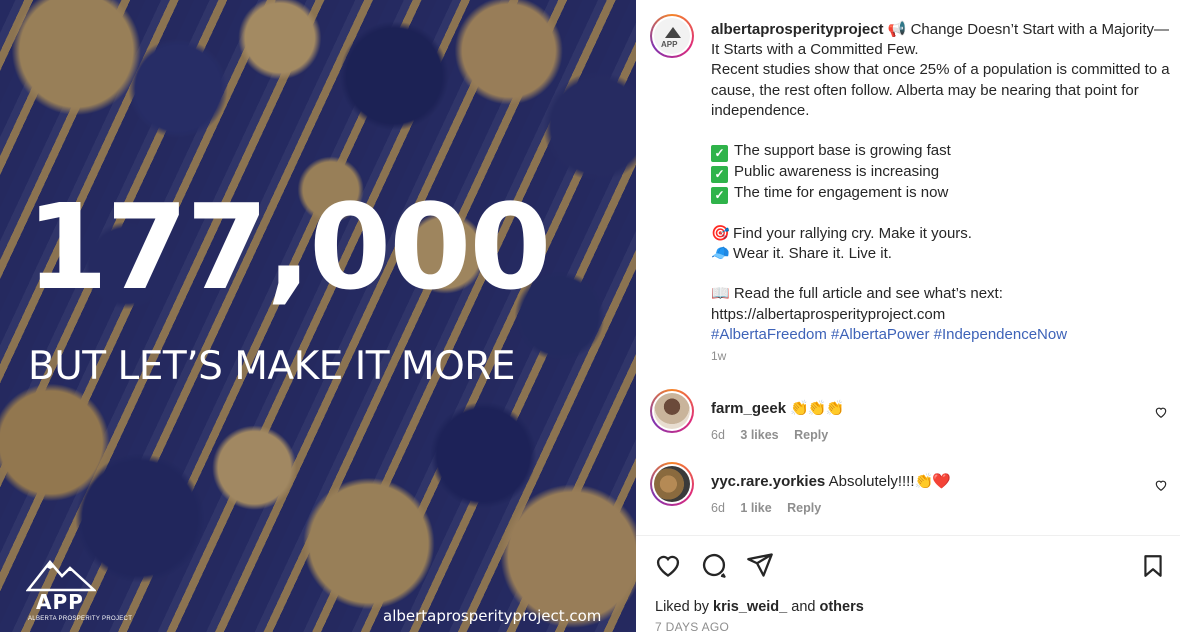  Describe the element at coordinates (272, 366) in the screenshot. I see `image-tagline: BUT LET’S MAKE IT MORE` at that location.